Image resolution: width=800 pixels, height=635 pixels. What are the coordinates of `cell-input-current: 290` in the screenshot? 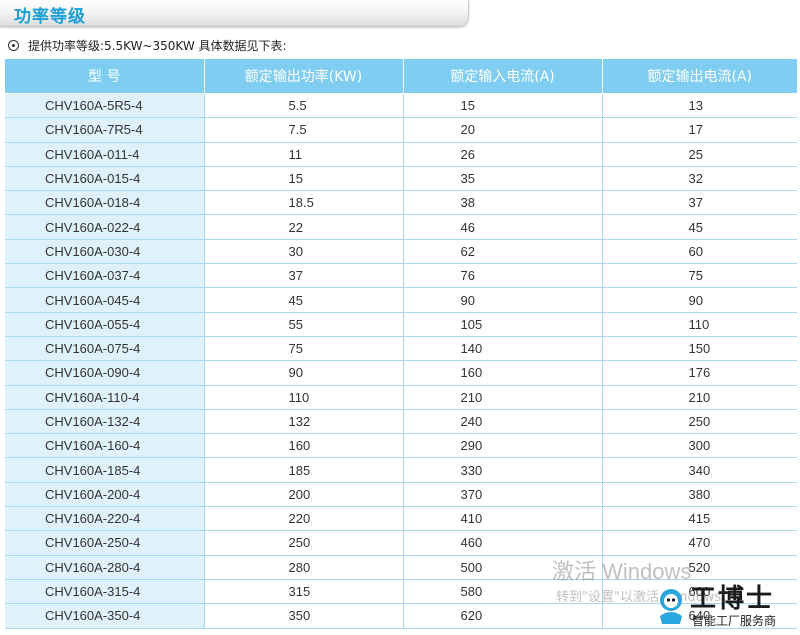 It's located at (503, 446).